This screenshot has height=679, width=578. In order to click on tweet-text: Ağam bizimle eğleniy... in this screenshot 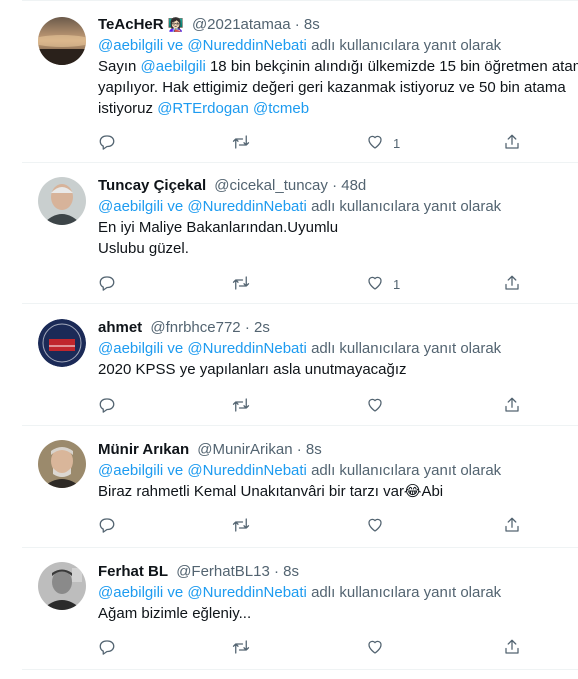, I will do `click(338, 614)`.